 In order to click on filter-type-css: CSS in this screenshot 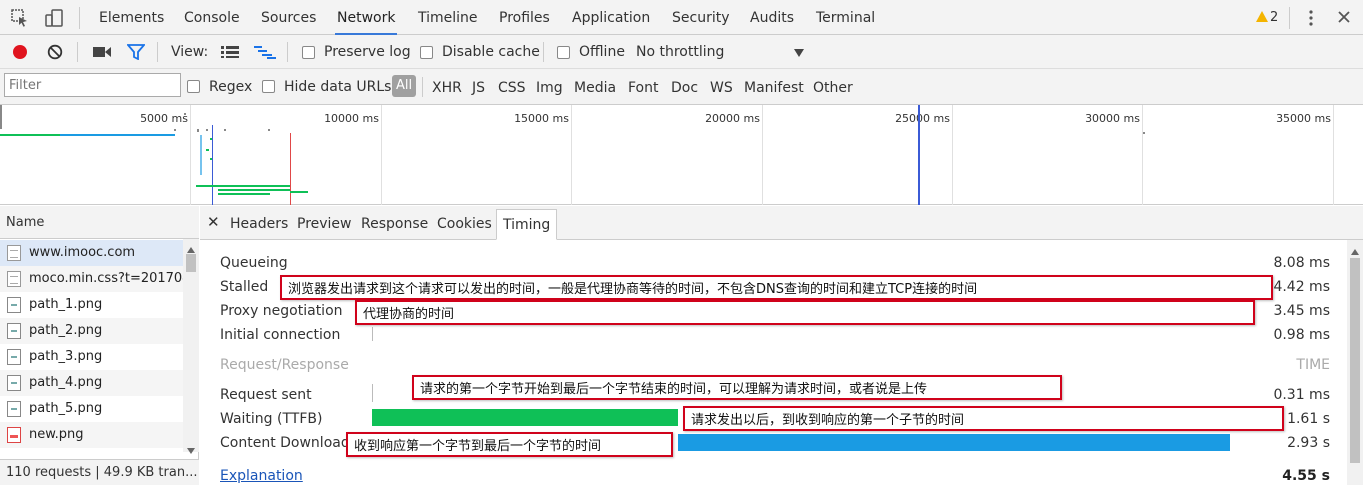, I will do `click(512, 88)`.